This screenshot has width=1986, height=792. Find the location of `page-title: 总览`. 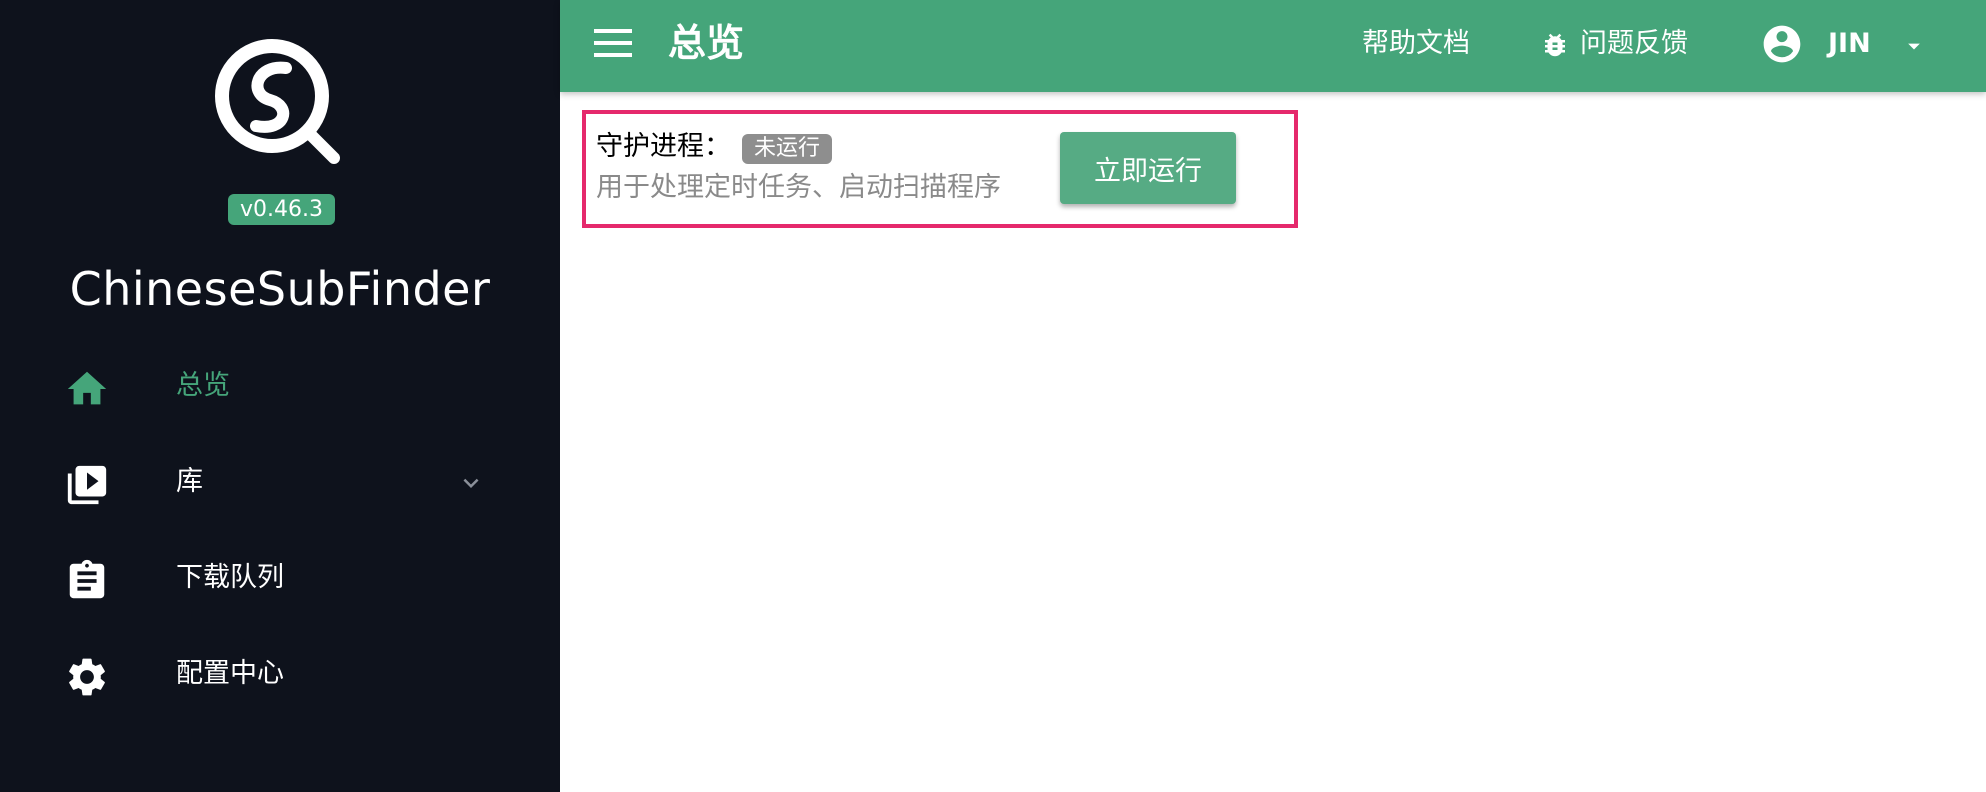

page-title: 总览 is located at coordinates (706, 43).